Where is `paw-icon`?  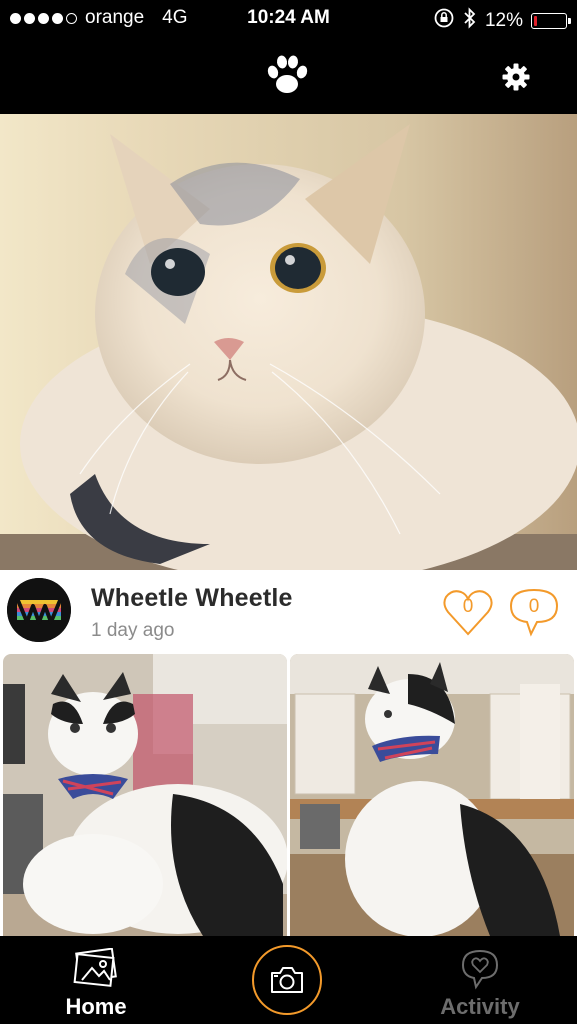
paw-icon is located at coordinates (287, 77).